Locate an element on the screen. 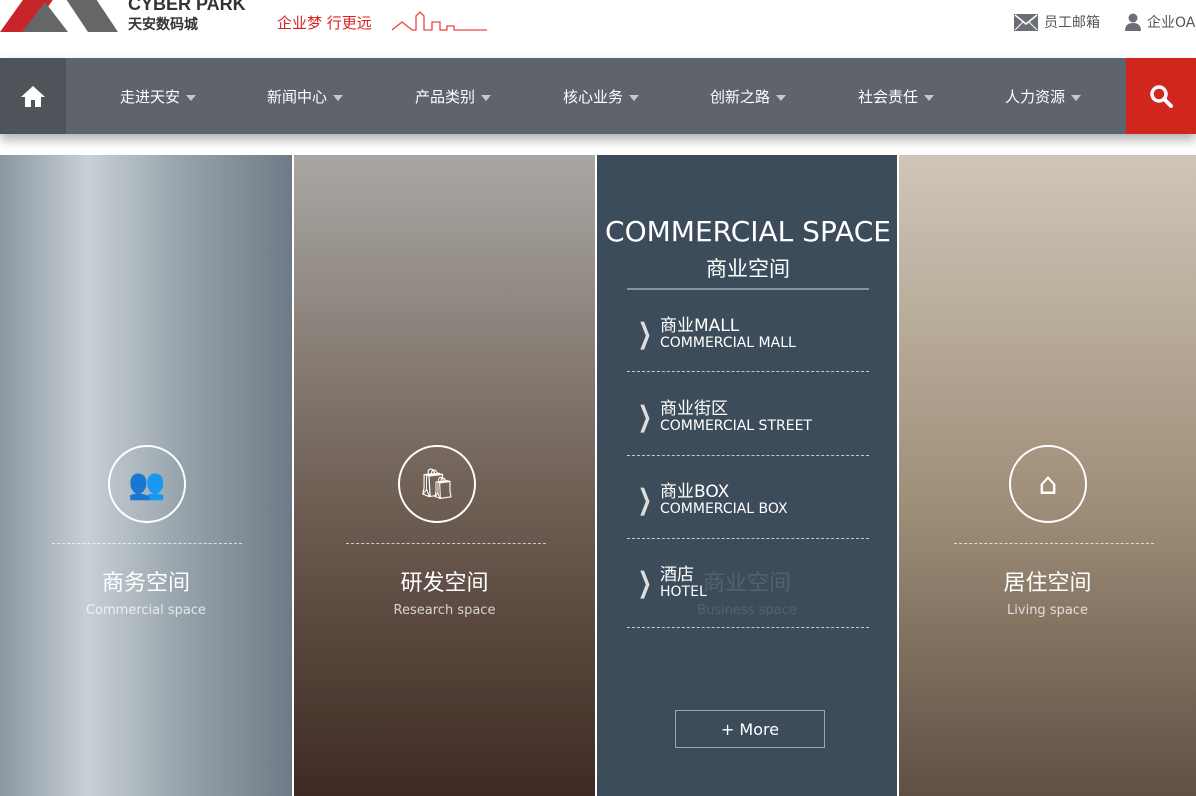  commercial-title-en: COMMERCIAL SPACE is located at coordinates (748, 231).